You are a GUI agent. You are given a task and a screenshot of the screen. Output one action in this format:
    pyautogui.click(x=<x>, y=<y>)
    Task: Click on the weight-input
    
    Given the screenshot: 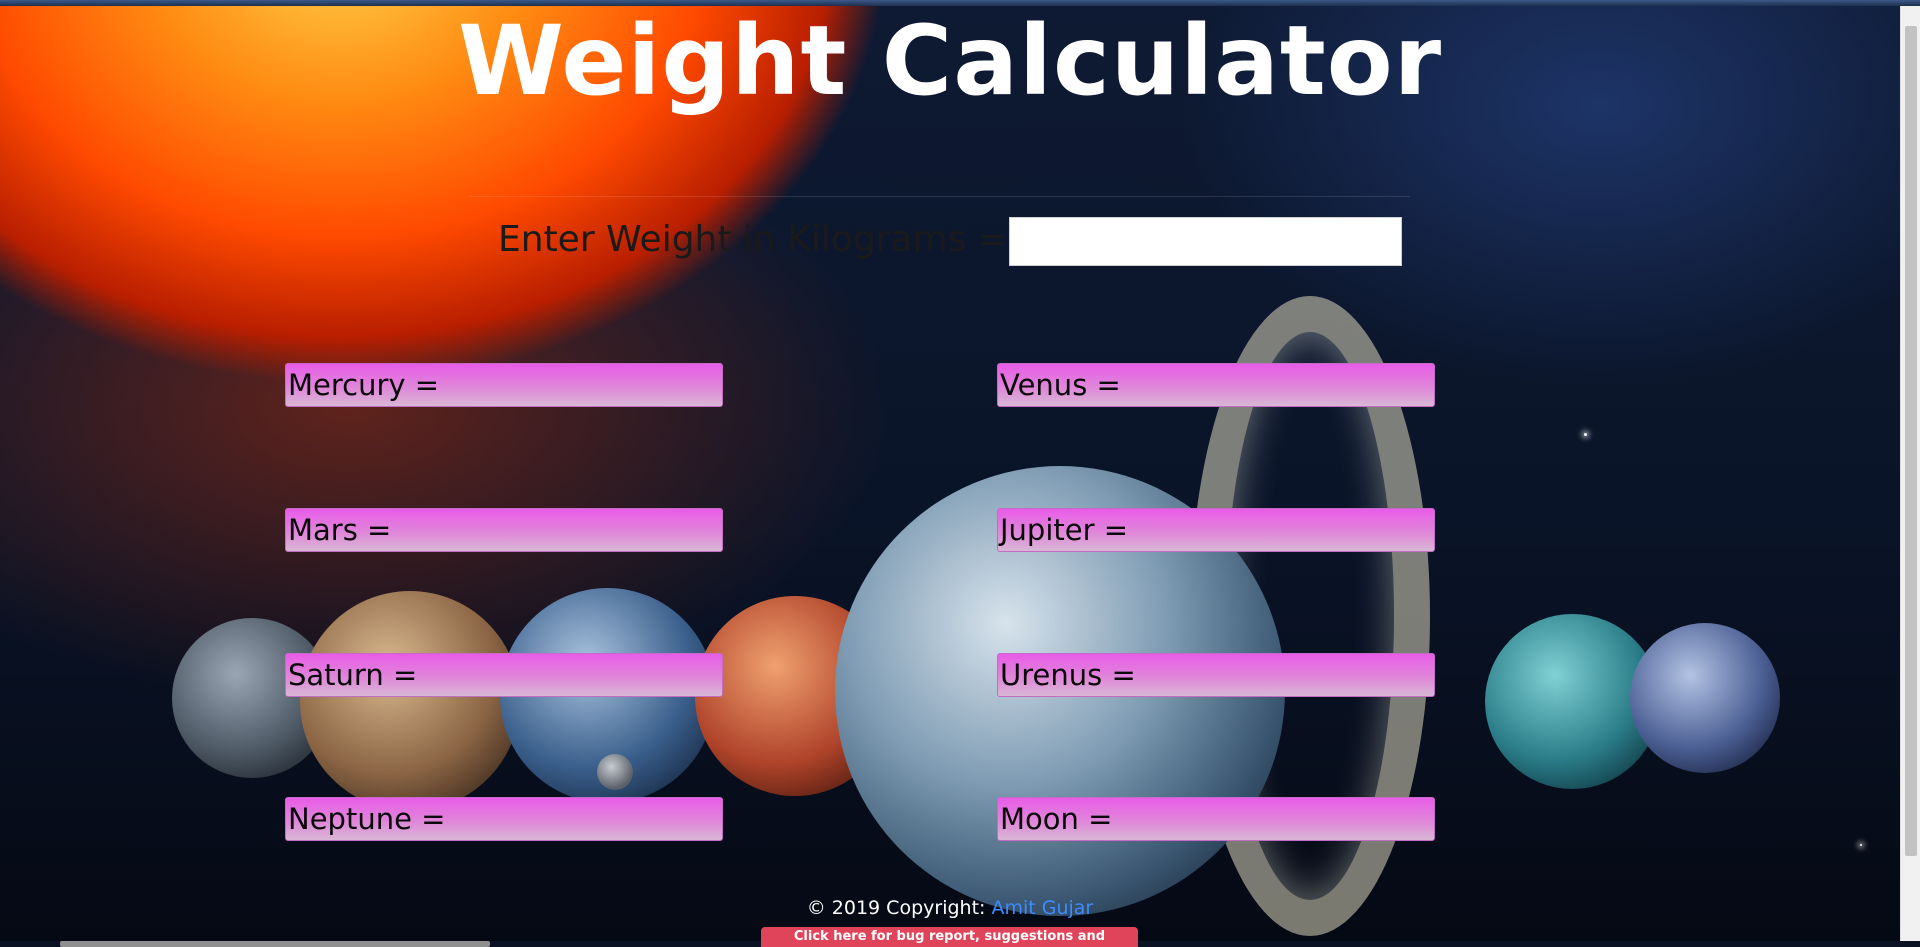 What is the action you would take?
    pyautogui.click(x=1205, y=241)
    